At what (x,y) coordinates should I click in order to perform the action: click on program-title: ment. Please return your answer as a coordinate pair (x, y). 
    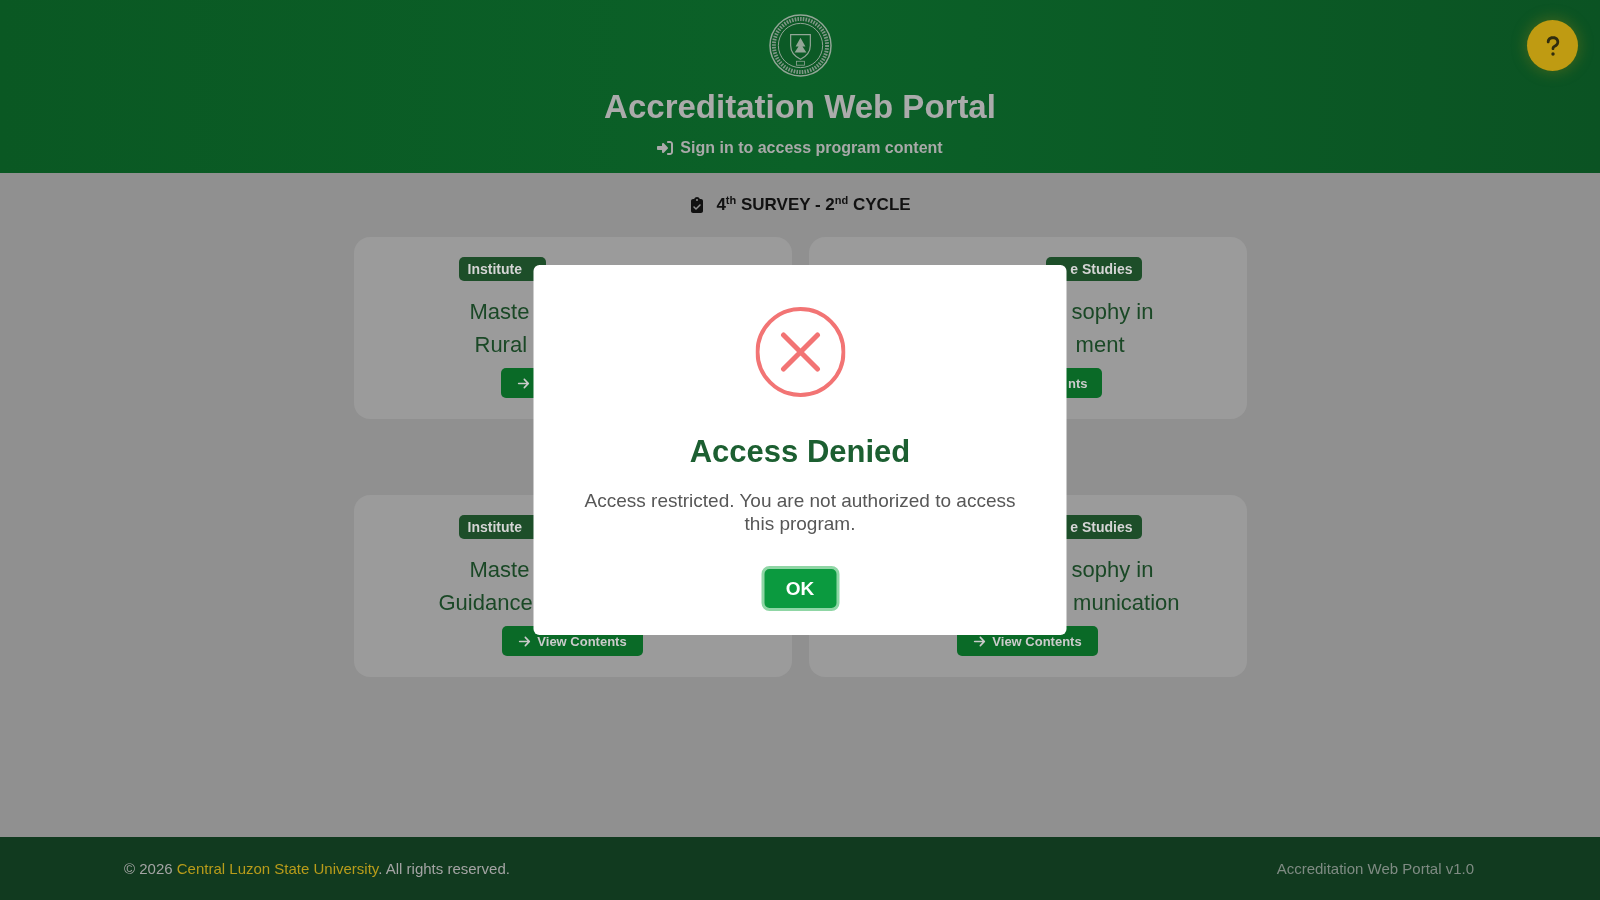
    Looking at the image, I should click on (1100, 344).